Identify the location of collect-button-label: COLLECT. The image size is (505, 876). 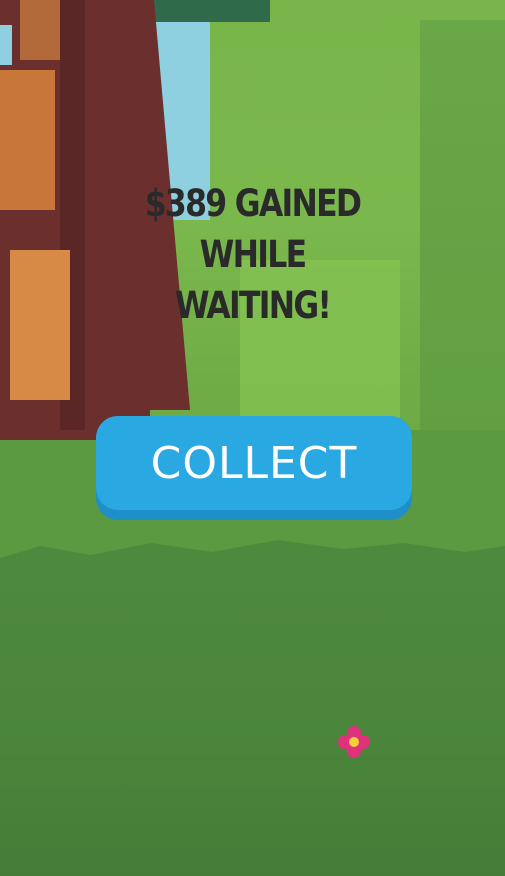
(254, 463).